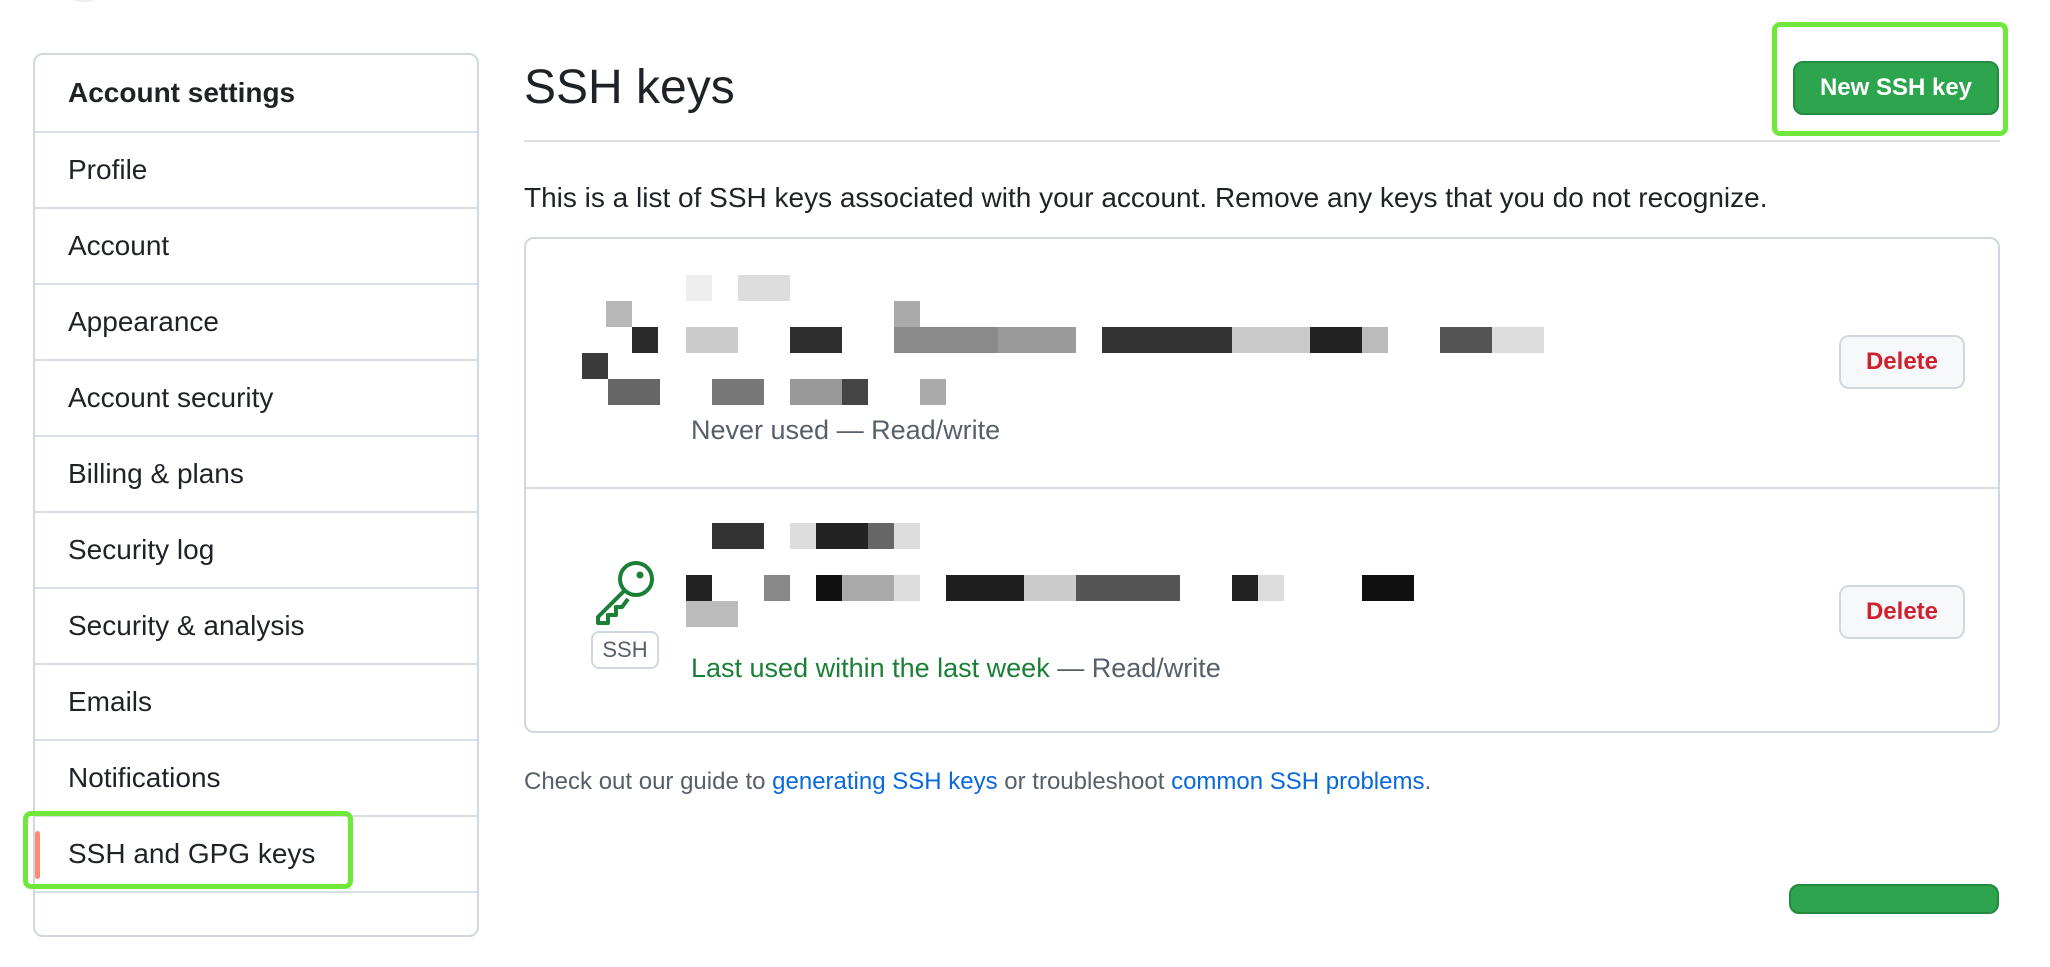  What do you see at coordinates (256, 777) in the screenshot?
I see `sidebar-item-notifications: Notifications` at bounding box center [256, 777].